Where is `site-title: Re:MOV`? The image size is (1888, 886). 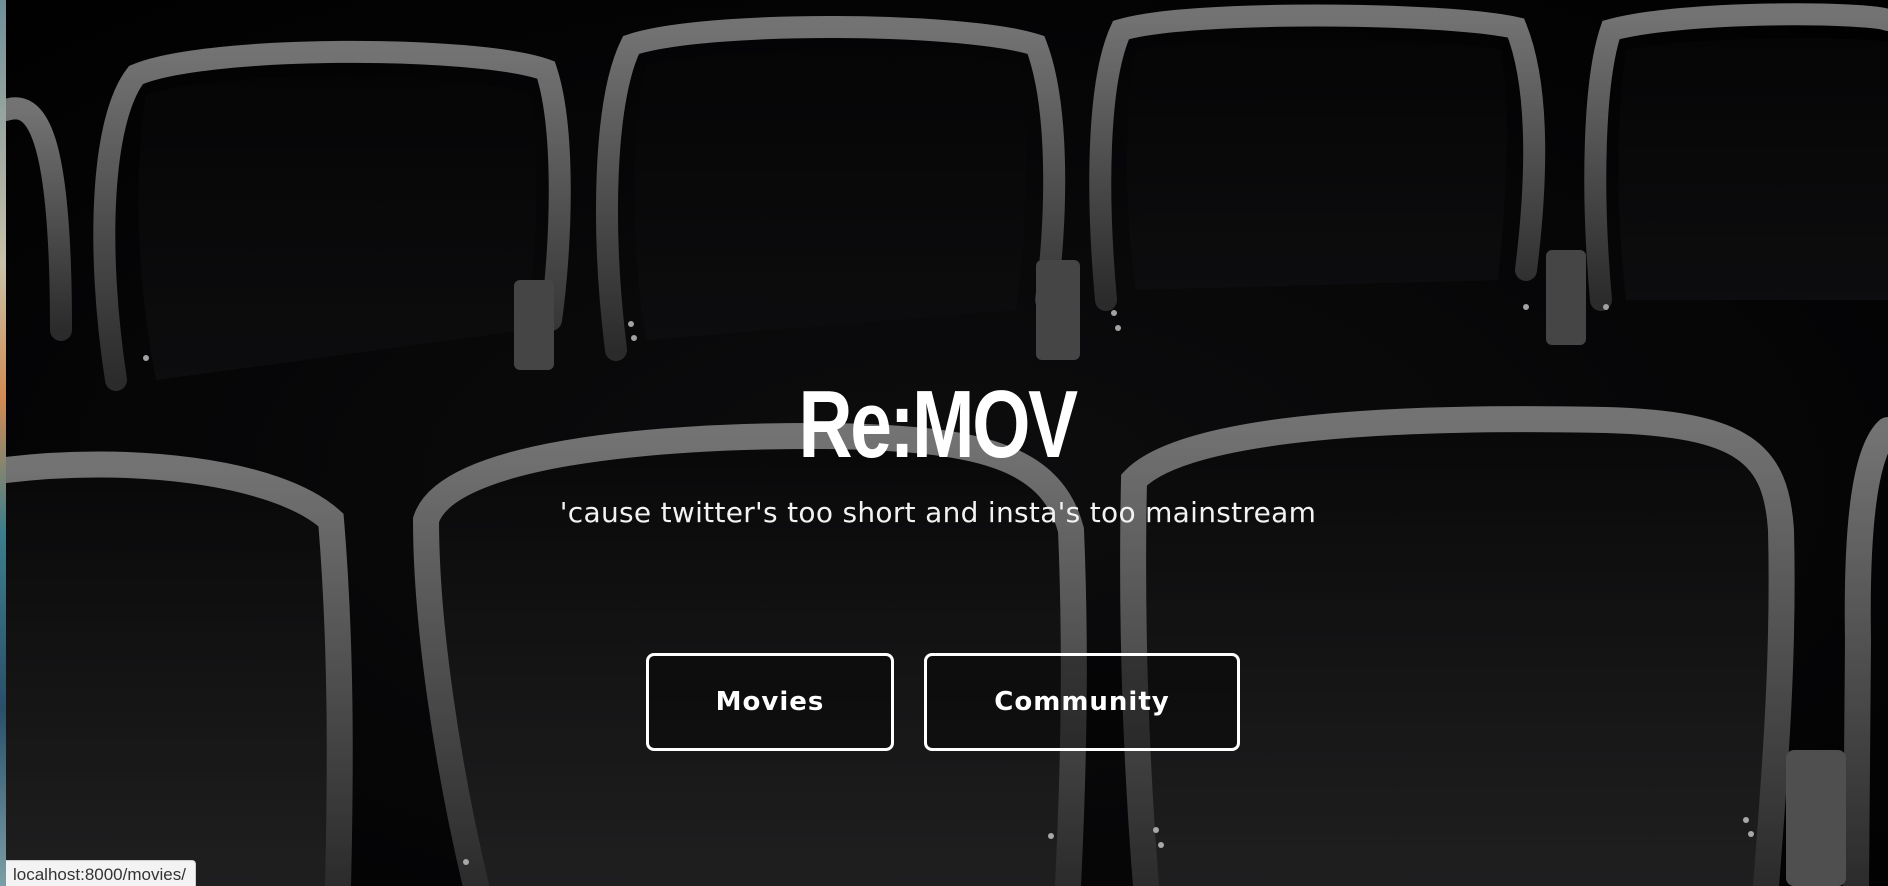
site-title: Re:MOV is located at coordinates (938, 424).